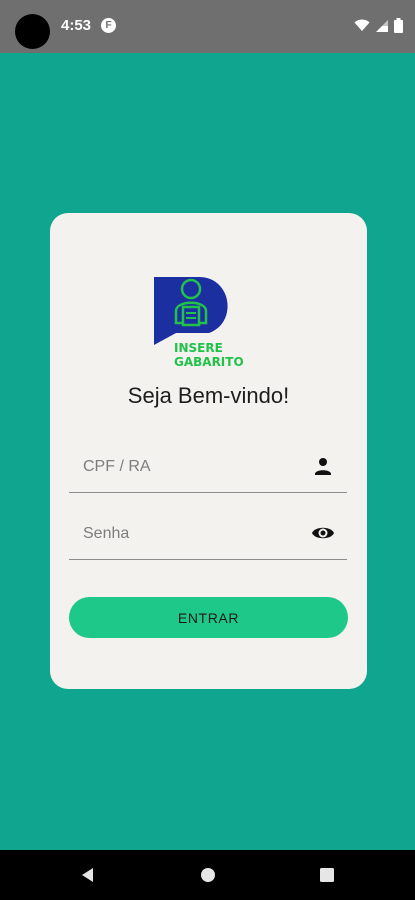 The width and height of the screenshot is (415, 900). I want to click on person-icon, so click(323, 466).